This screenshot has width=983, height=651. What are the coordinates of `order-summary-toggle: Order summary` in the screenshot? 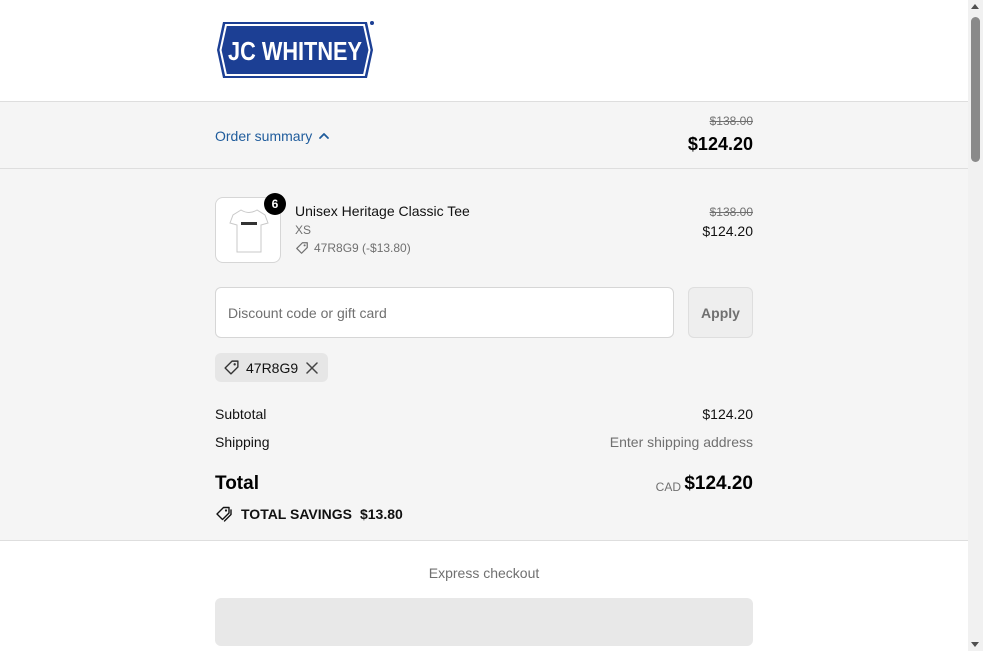 It's located at (272, 136).